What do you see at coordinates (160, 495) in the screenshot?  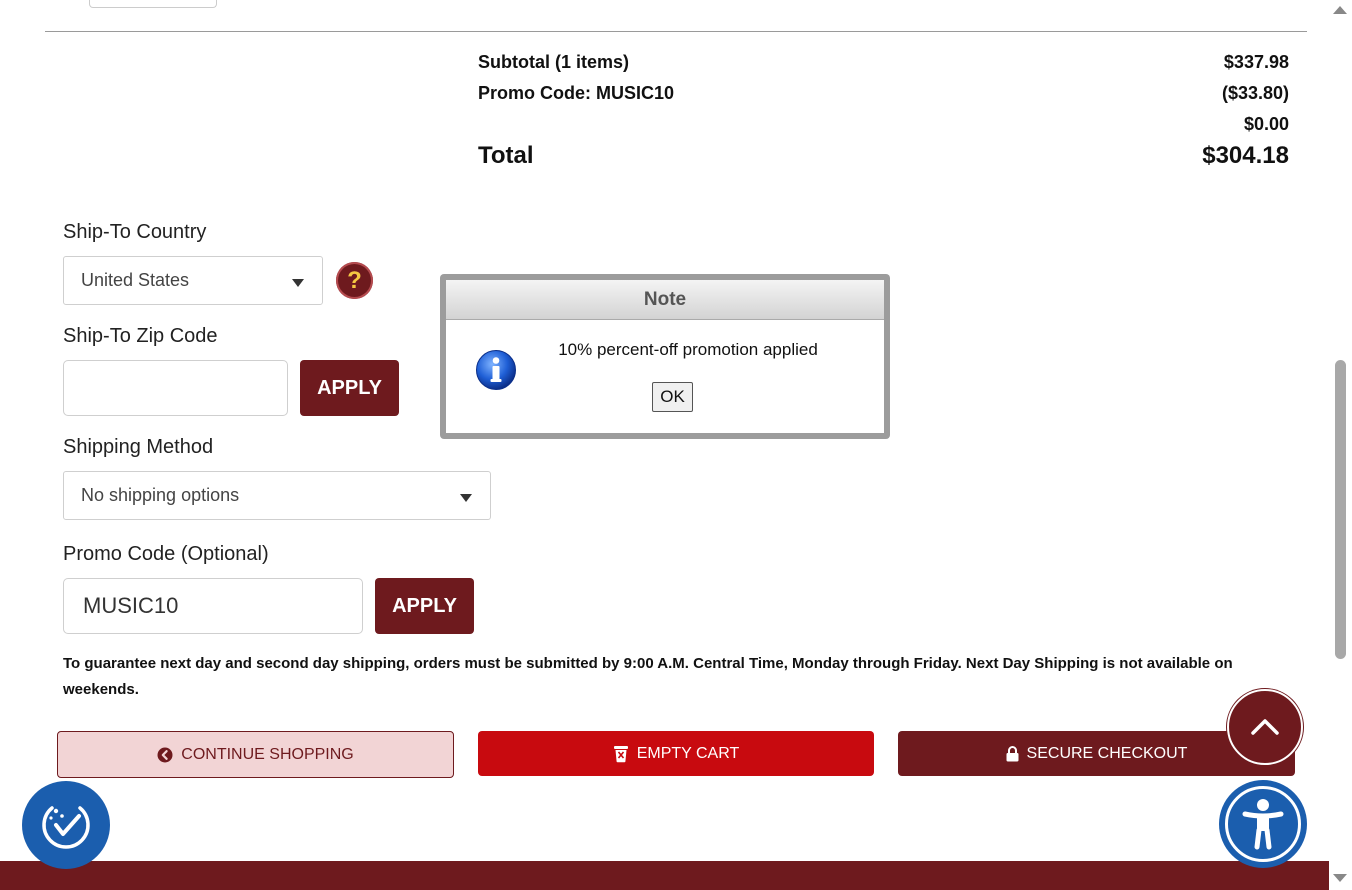 I see `shipping-method-value: No shipping options` at bounding box center [160, 495].